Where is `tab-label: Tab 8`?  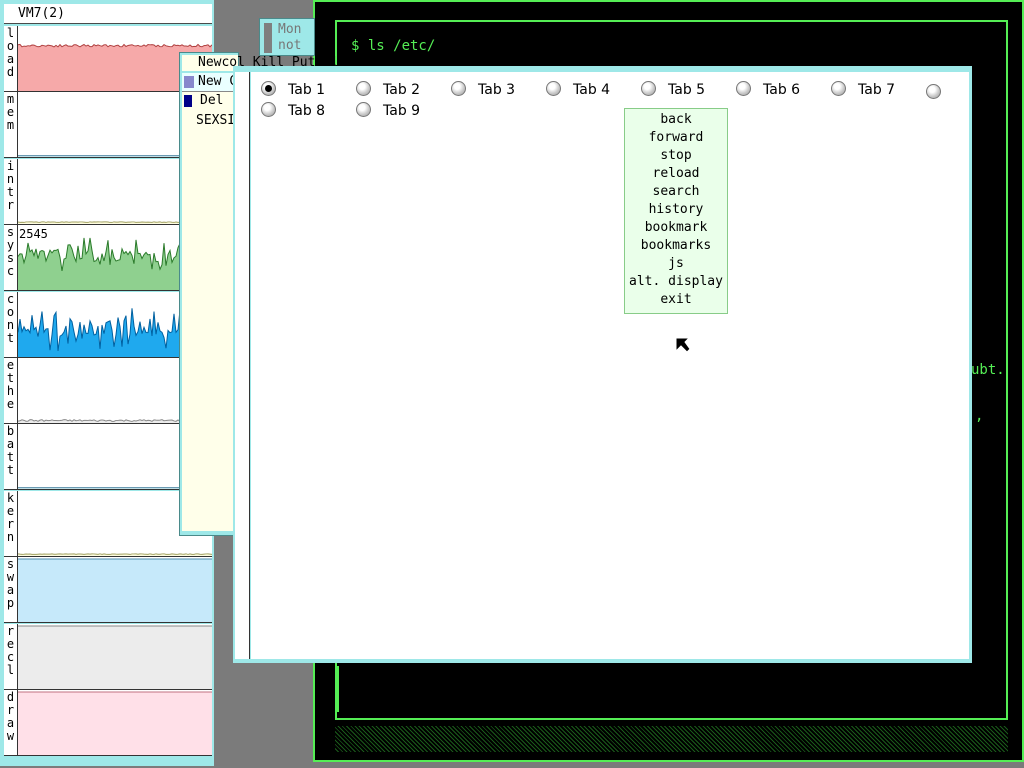 tab-label: Tab 8 is located at coordinates (306, 111).